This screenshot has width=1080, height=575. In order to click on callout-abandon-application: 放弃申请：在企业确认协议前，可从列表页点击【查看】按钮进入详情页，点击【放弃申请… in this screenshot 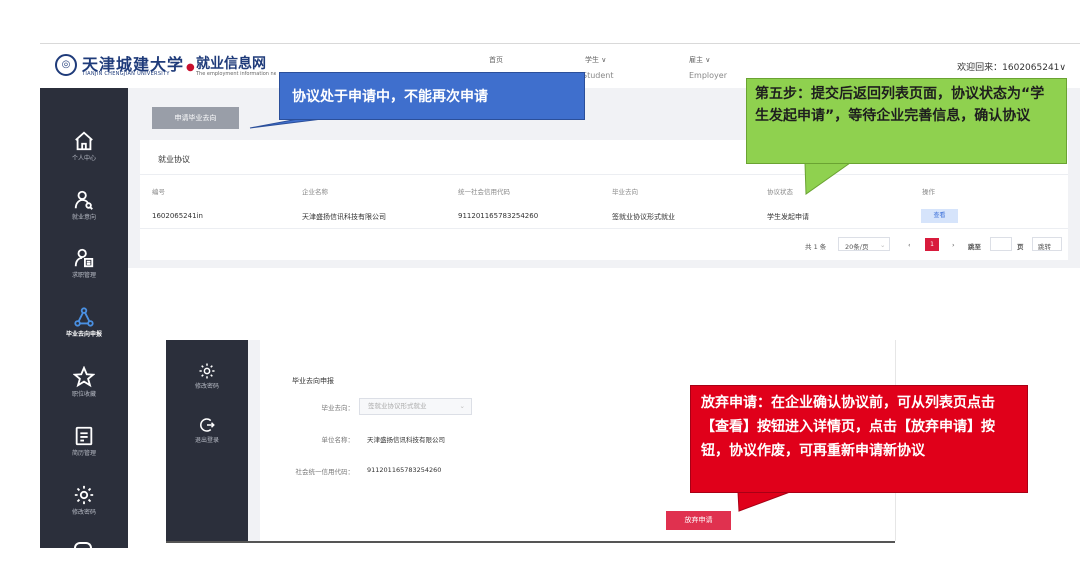, I will do `click(859, 439)`.